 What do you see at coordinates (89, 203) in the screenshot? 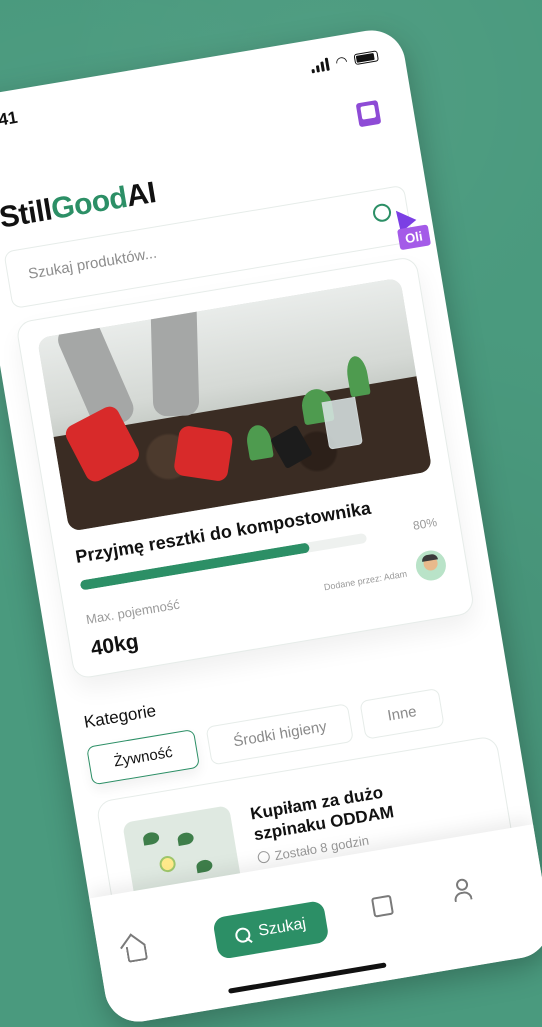
I see `logo-highlight: Good` at bounding box center [89, 203].